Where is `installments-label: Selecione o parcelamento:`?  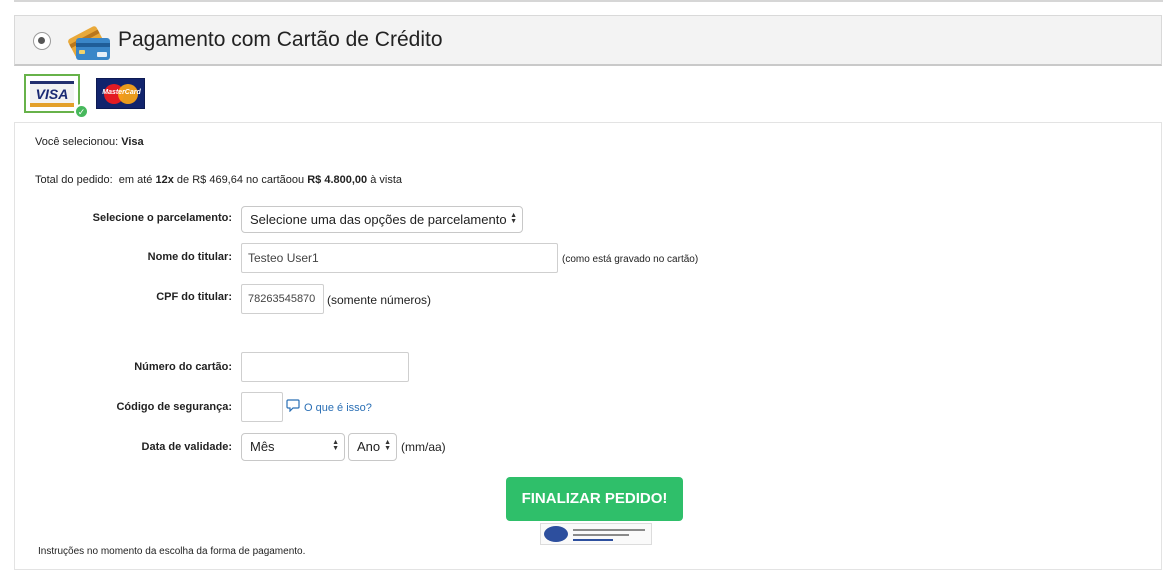 installments-label: Selecione o parcelamento: is located at coordinates (162, 218).